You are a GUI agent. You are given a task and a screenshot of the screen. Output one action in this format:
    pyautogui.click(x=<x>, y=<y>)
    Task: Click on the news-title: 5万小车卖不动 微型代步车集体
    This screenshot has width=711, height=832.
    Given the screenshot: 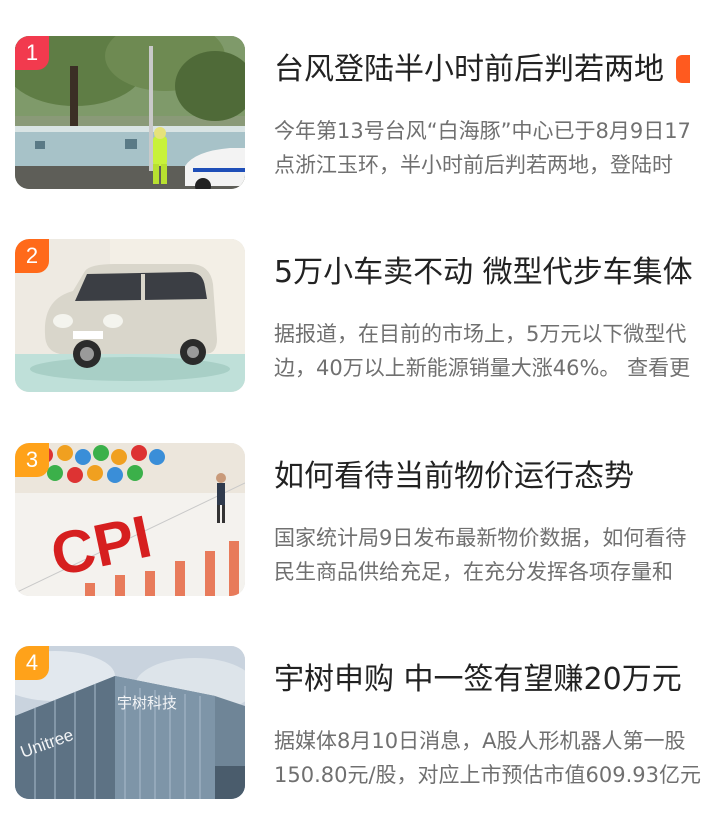 What is the action you would take?
    pyautogui.click(x=492, y=273)
    